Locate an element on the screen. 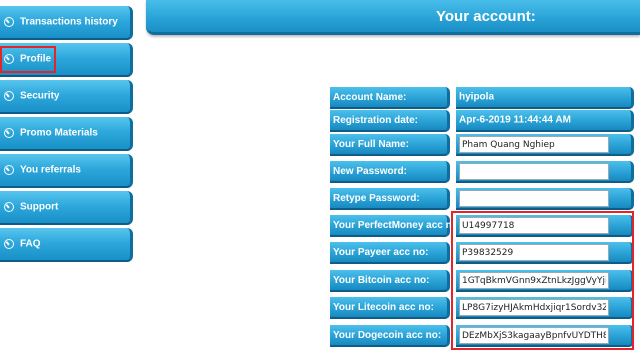 The height and width of the screenshot is (350, 640). sidebar-item-transactions-history: Transactions history is located at coordinates (66, 23).